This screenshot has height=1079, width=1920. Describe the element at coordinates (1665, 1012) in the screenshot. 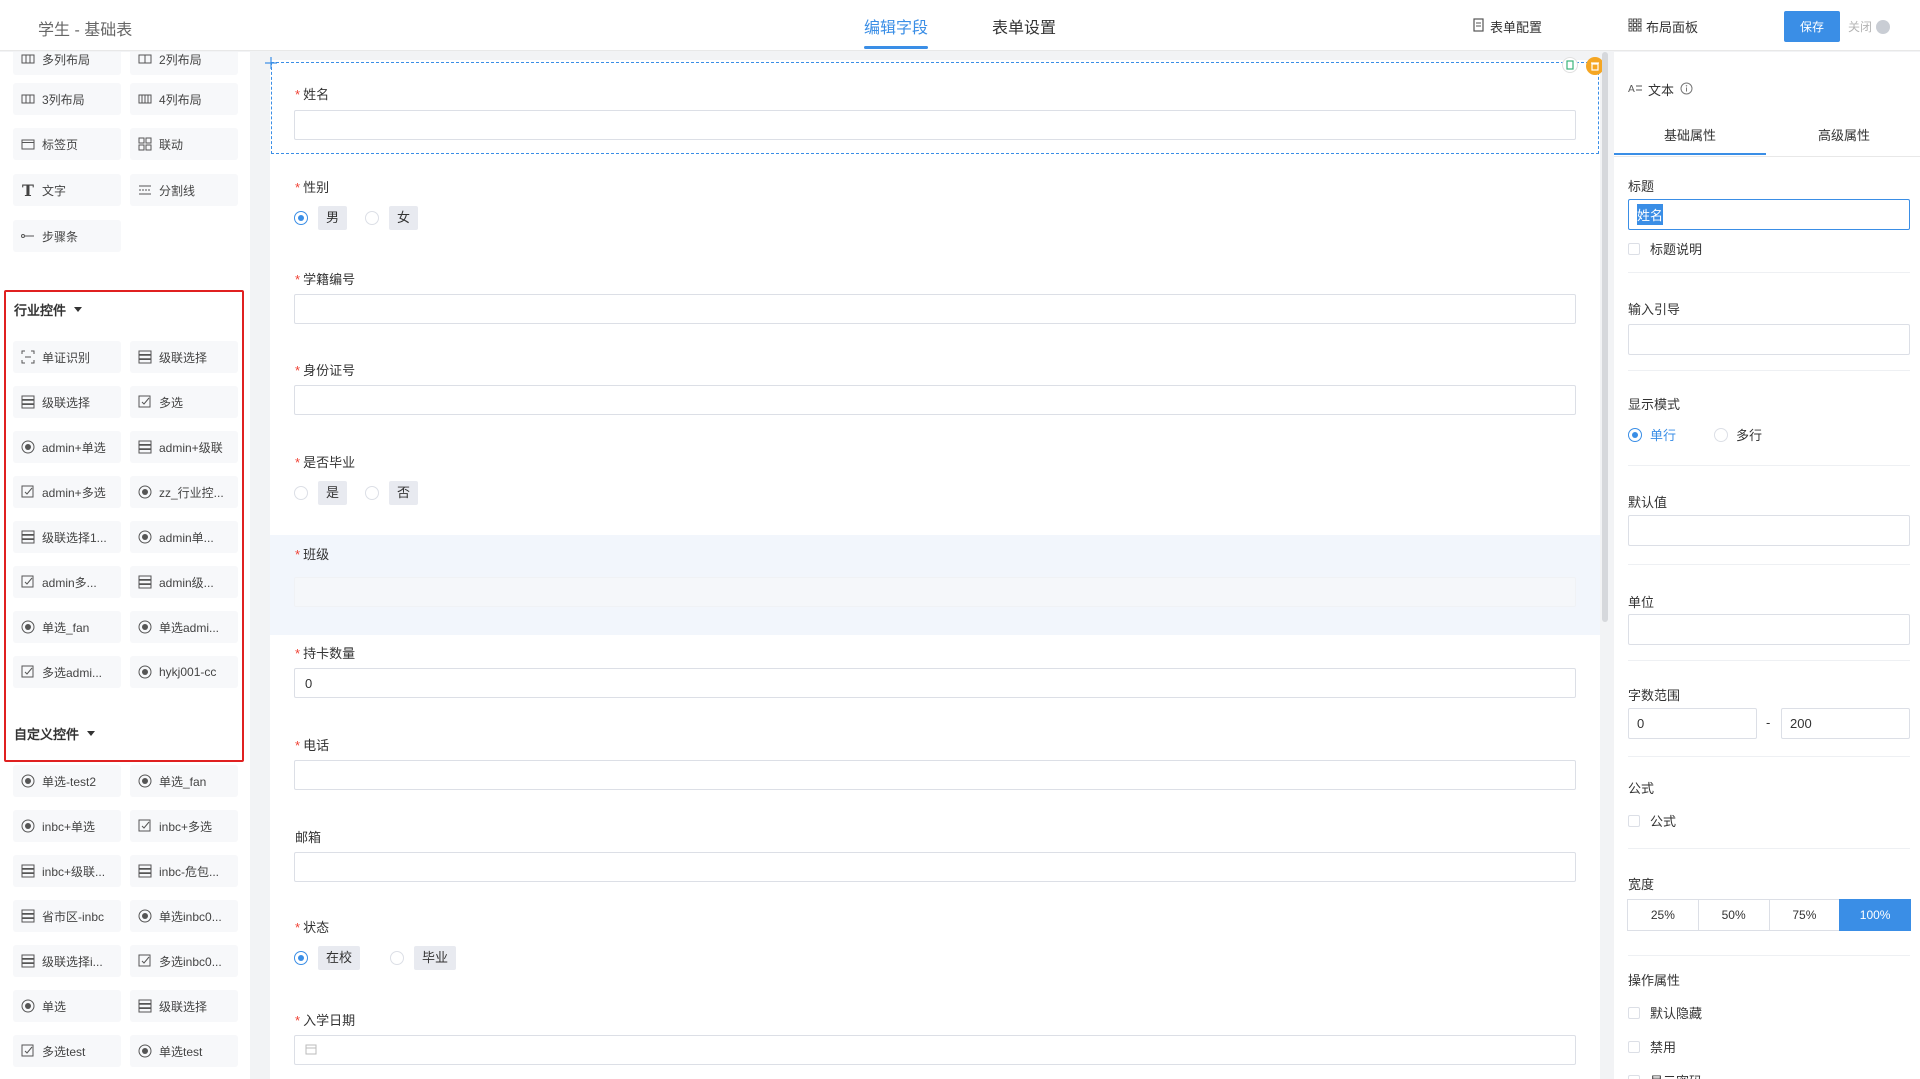

I see `default-hidden-checkbox: 默认隐藏` at that location.